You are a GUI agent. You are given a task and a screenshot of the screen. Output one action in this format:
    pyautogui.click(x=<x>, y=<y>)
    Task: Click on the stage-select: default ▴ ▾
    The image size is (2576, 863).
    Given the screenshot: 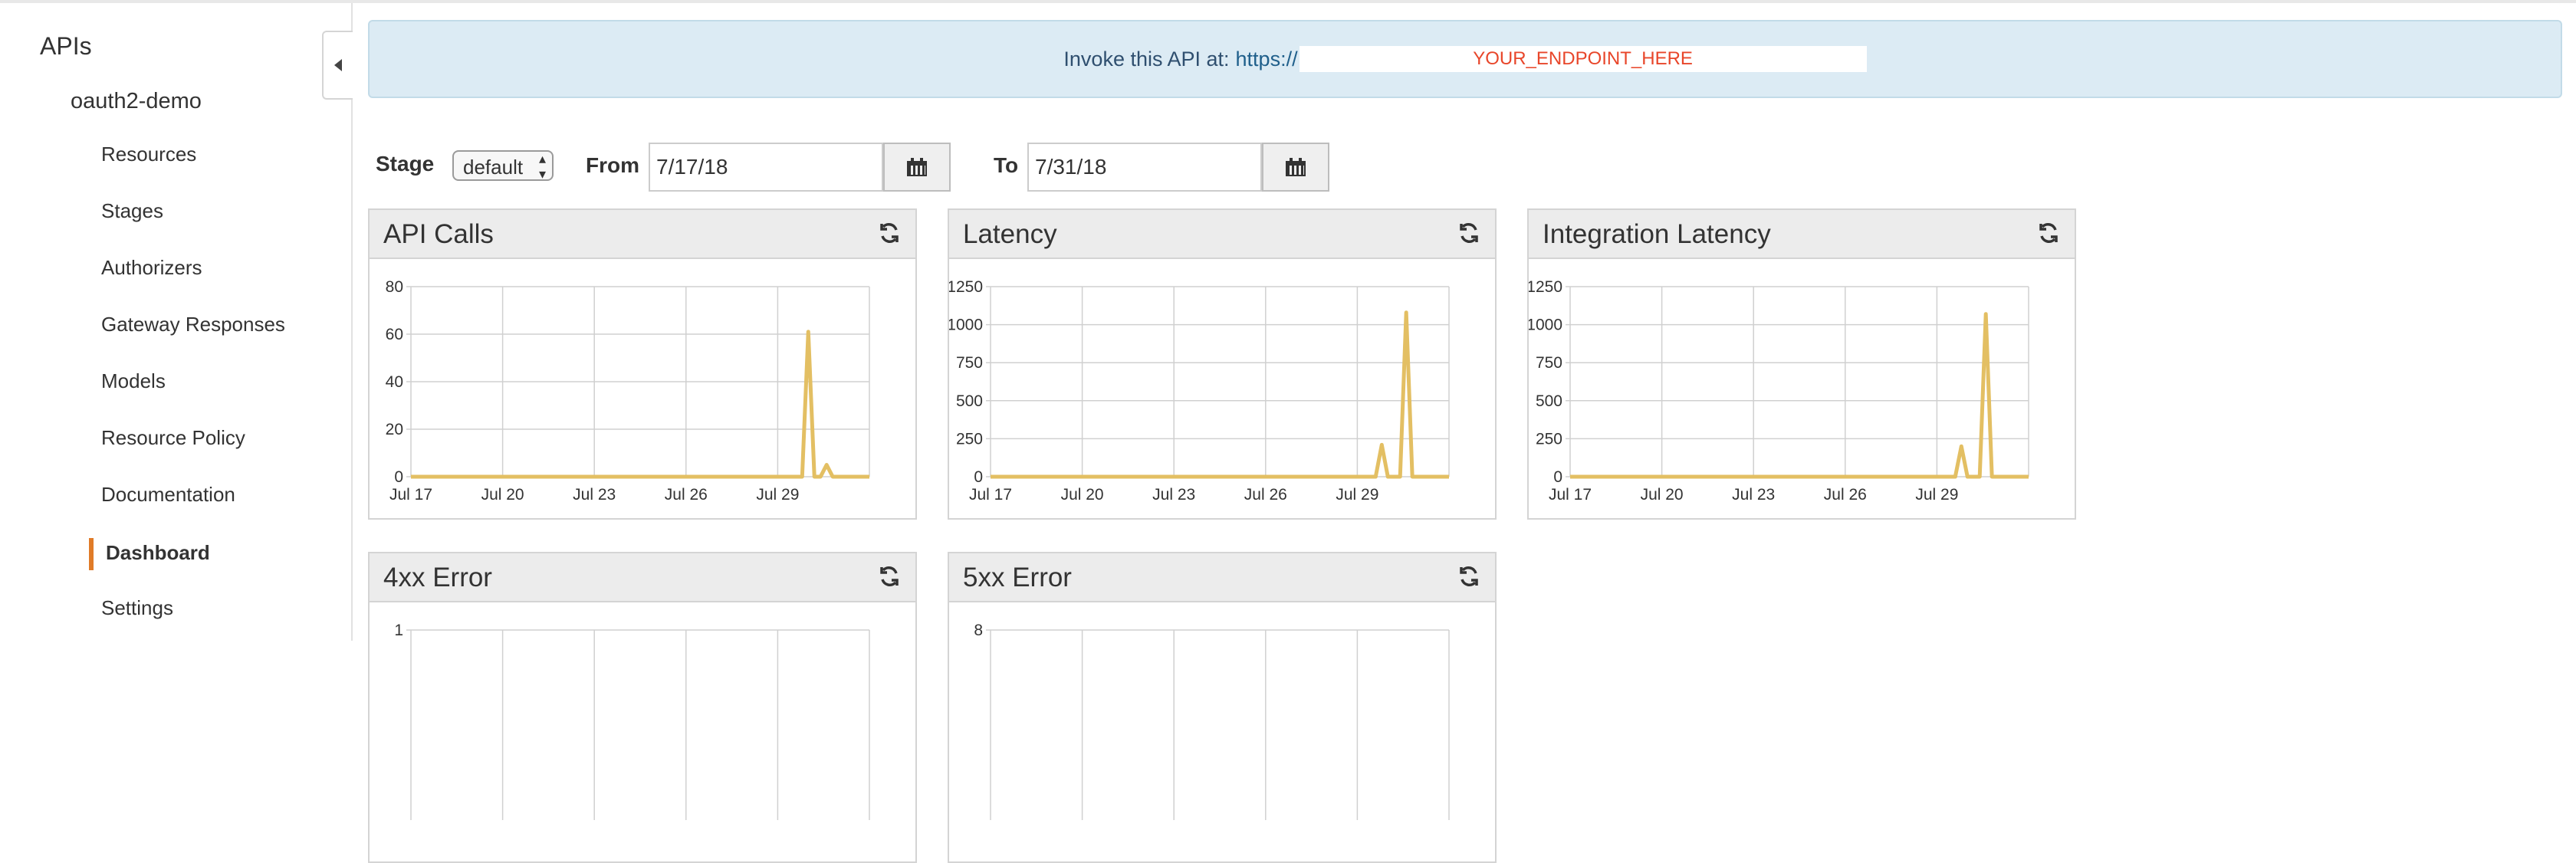 What is the action you would take?
    pyautogui.click(x=503, y=166)
    